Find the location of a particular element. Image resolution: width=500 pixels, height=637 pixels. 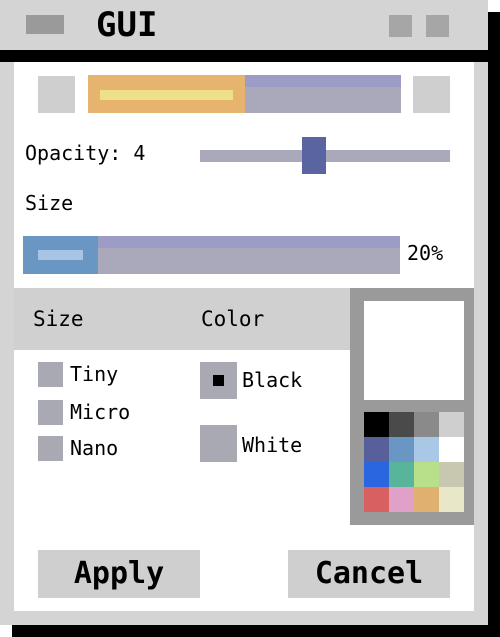

scroll-left-button is located at coordinates (56, 94).